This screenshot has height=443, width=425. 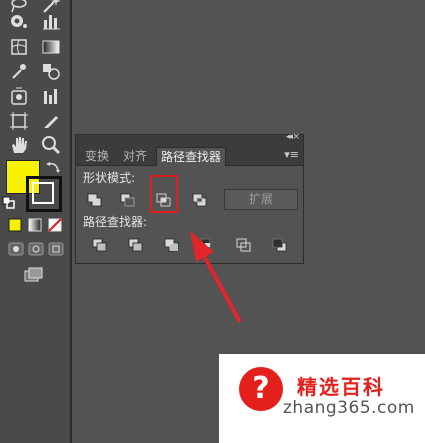 I want to click on gradient-tool-icon, so click(x=51, y=47).